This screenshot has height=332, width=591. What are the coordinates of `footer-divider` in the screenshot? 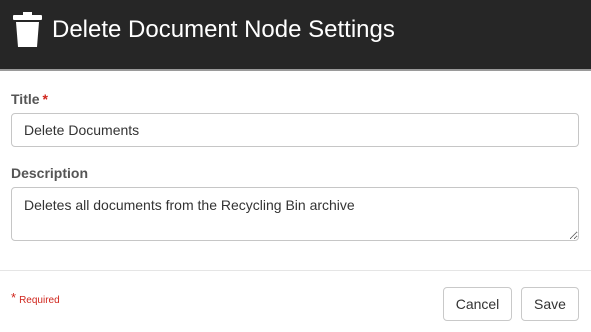 It's located at (295, 270).